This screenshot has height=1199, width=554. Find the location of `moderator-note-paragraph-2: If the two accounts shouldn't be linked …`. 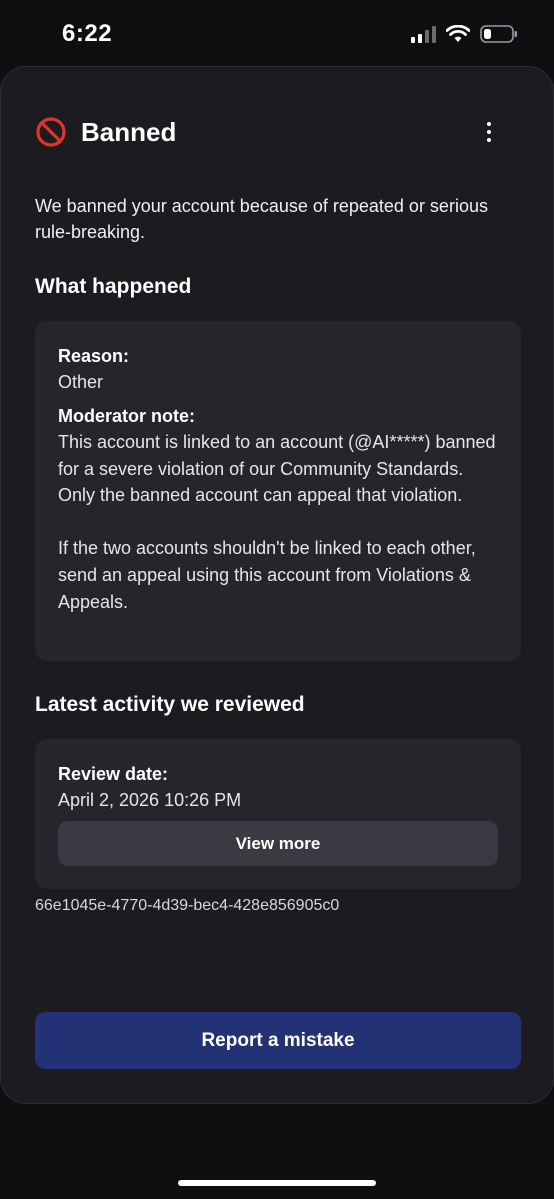

moderator-note-paragraph-2: If the two accounts shouldn't be linked … is located at coordinates (267, 575).